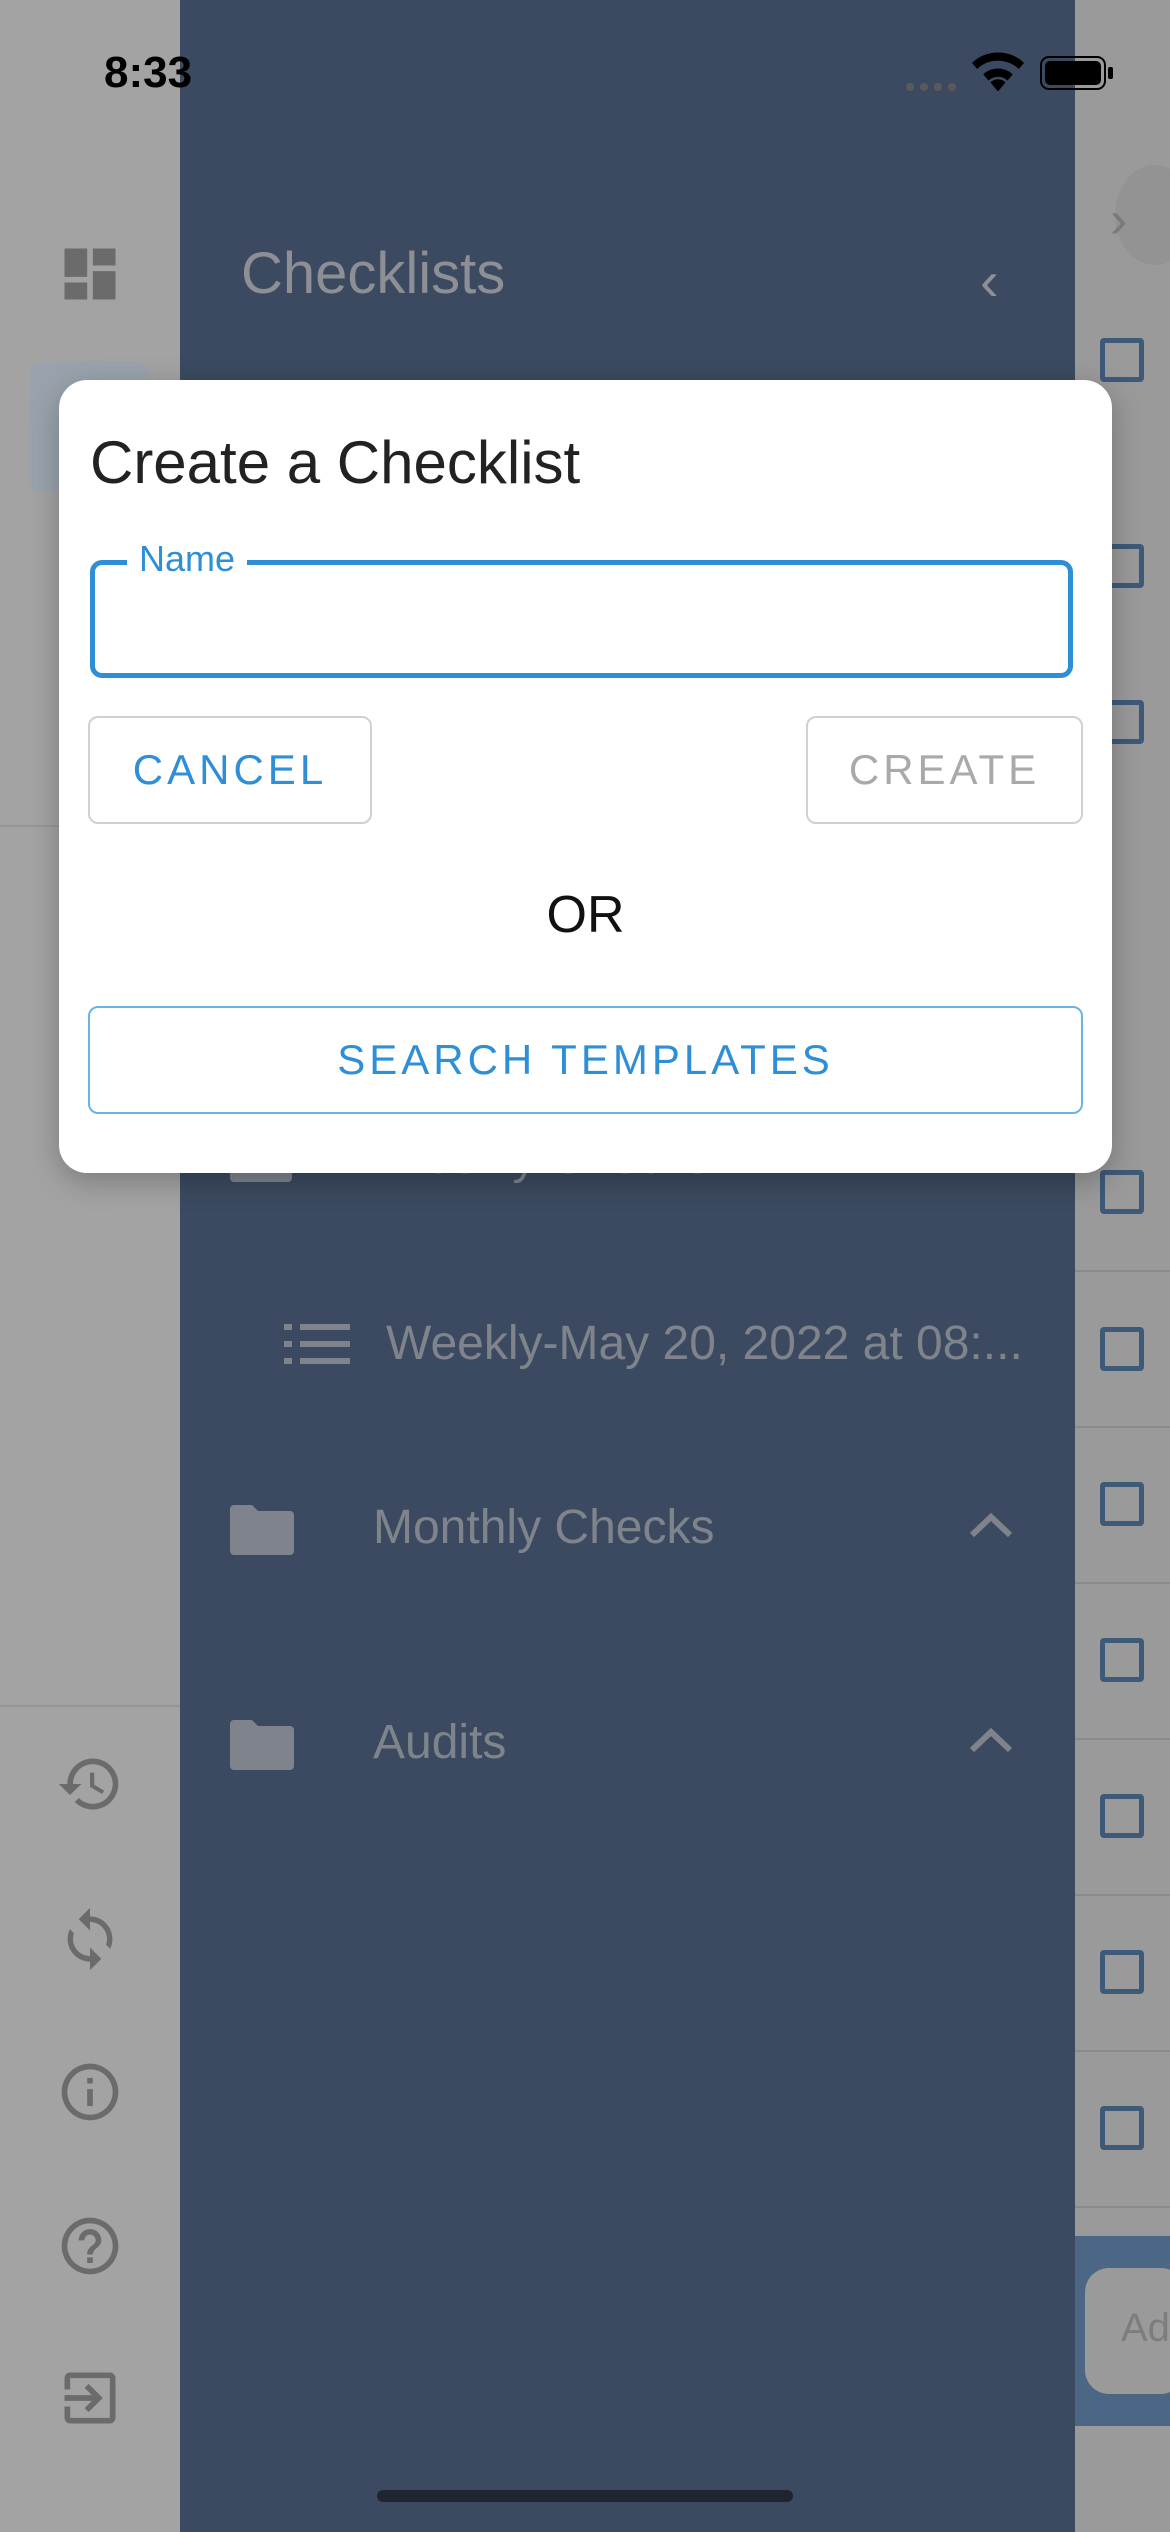 The height and width of the screenshot is (2532, 1170). Describe the element at coordinates (187, 559) in the screenshot. I see `name-field-label: Name` at that location.